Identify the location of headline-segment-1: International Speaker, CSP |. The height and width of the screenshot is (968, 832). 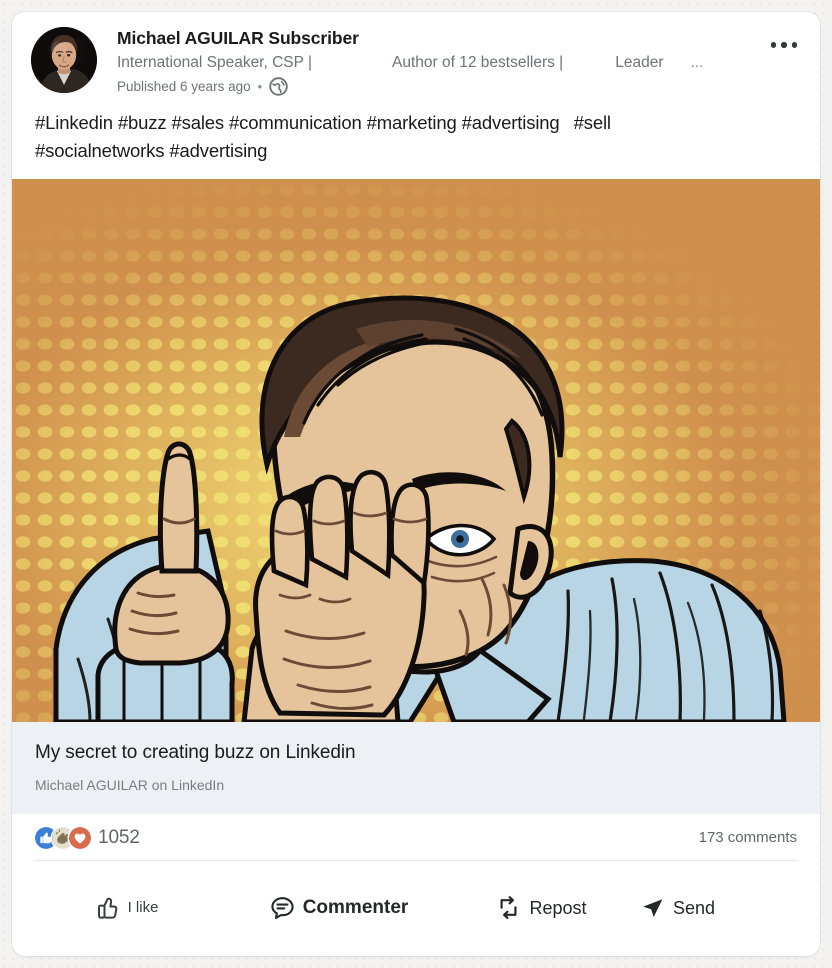
(215, 62).